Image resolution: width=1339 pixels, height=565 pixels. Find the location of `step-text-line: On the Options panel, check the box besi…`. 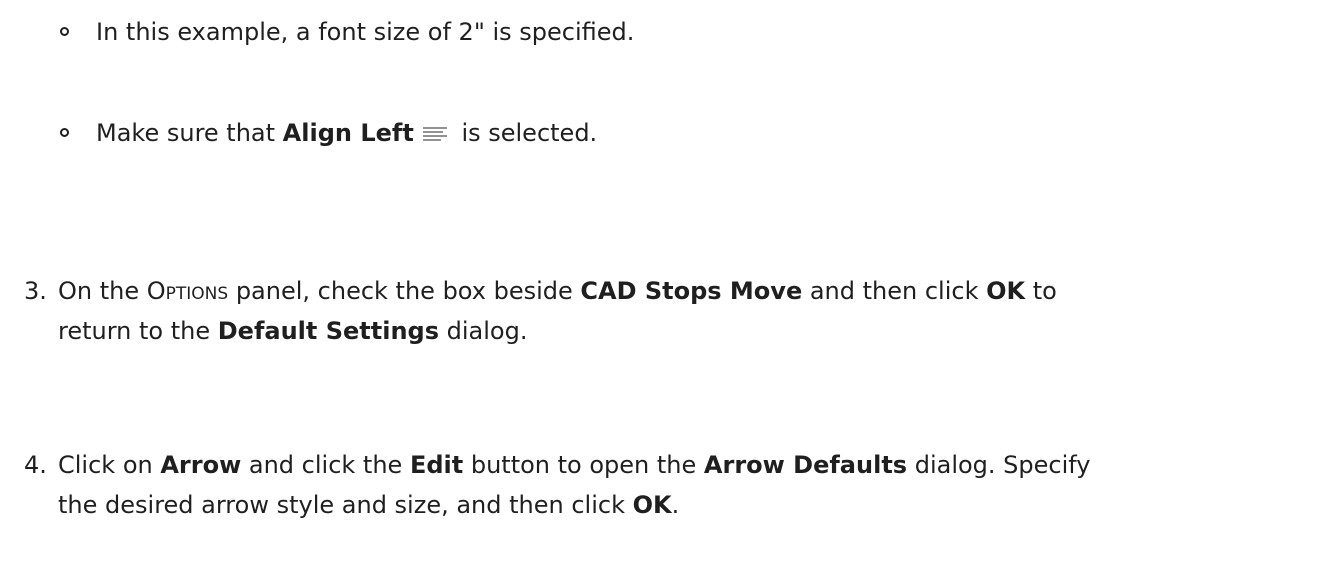

step-text-line: On the Options panel, check the box besi… is located at coordinates (557, 291).